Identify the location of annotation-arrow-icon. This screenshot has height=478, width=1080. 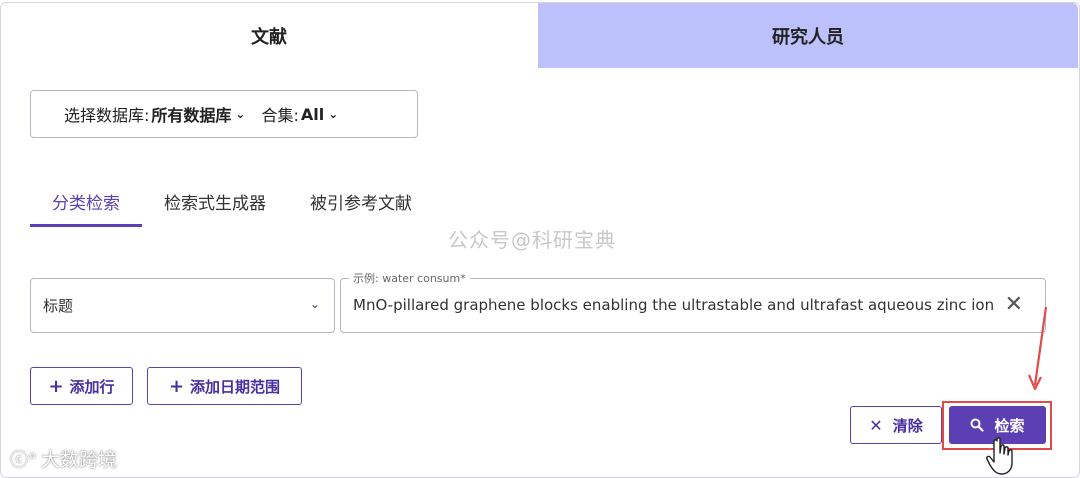
(1037, 348).